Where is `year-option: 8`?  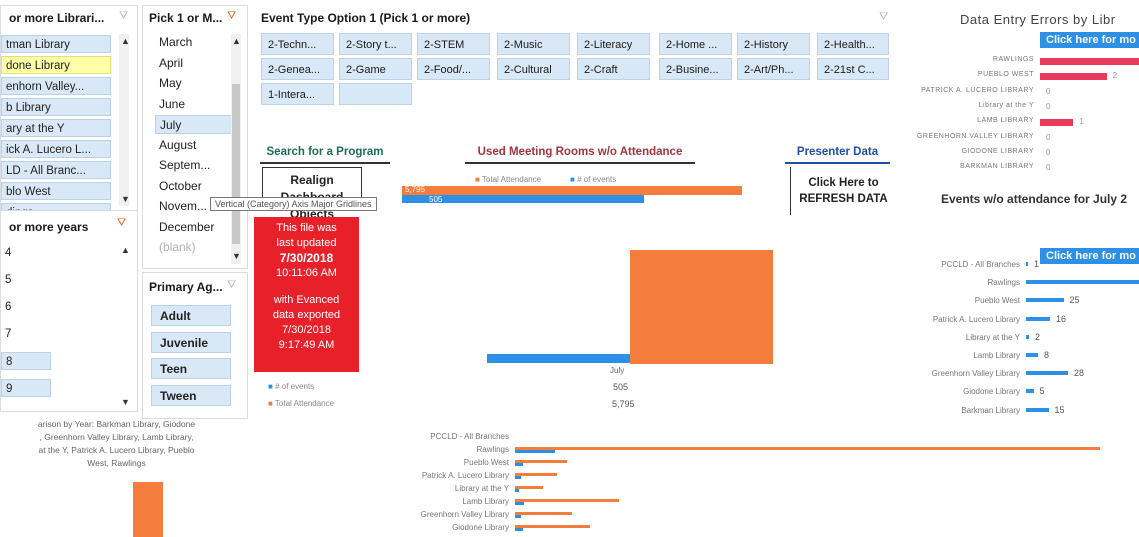
year-option: 8 is located at coordinates (26, 361).